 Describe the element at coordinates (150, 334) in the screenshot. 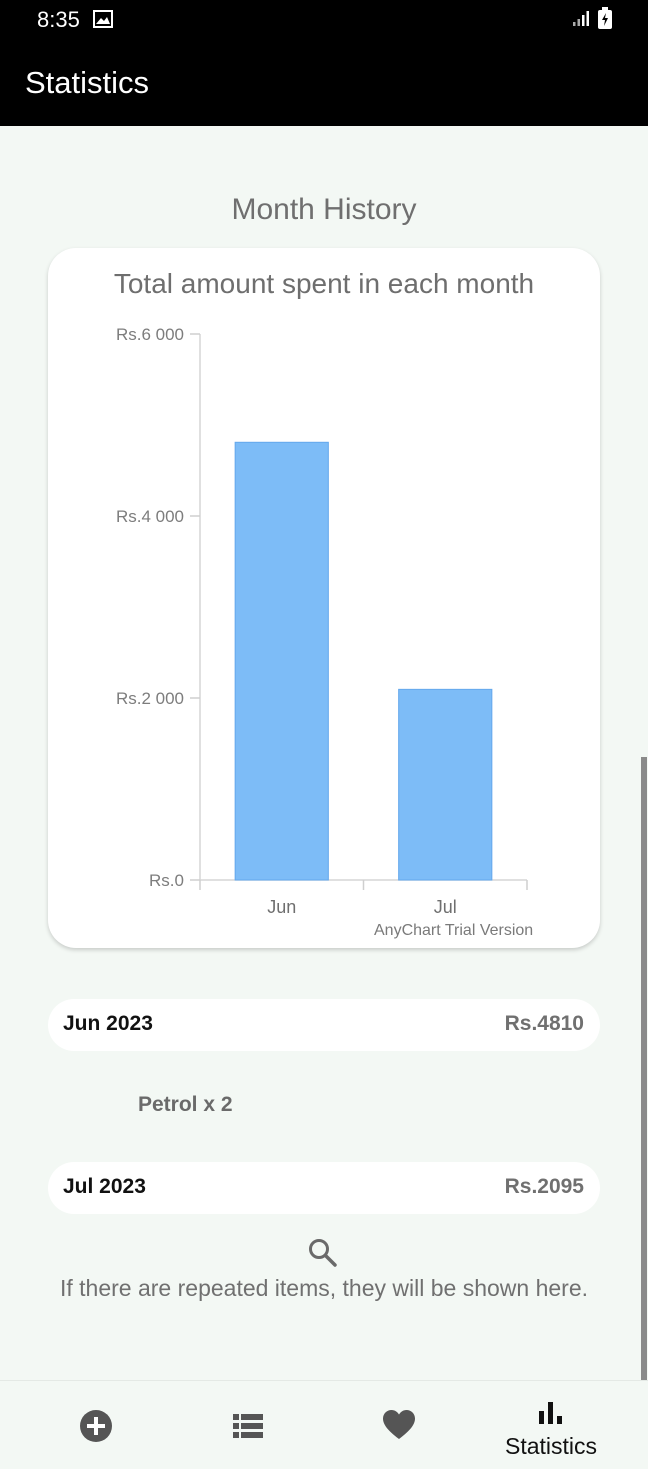

I see `y-tick-label: Rs.6 000` at that location.